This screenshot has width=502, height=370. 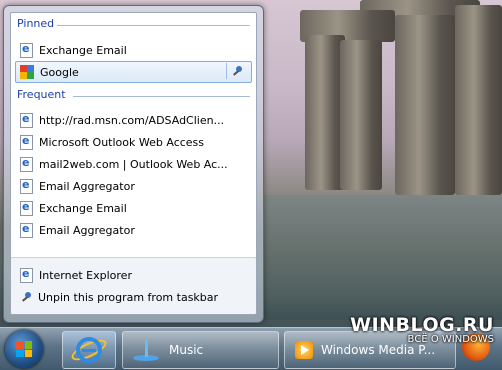 I want to click on item-label: Google, so click(x=59, y=72).